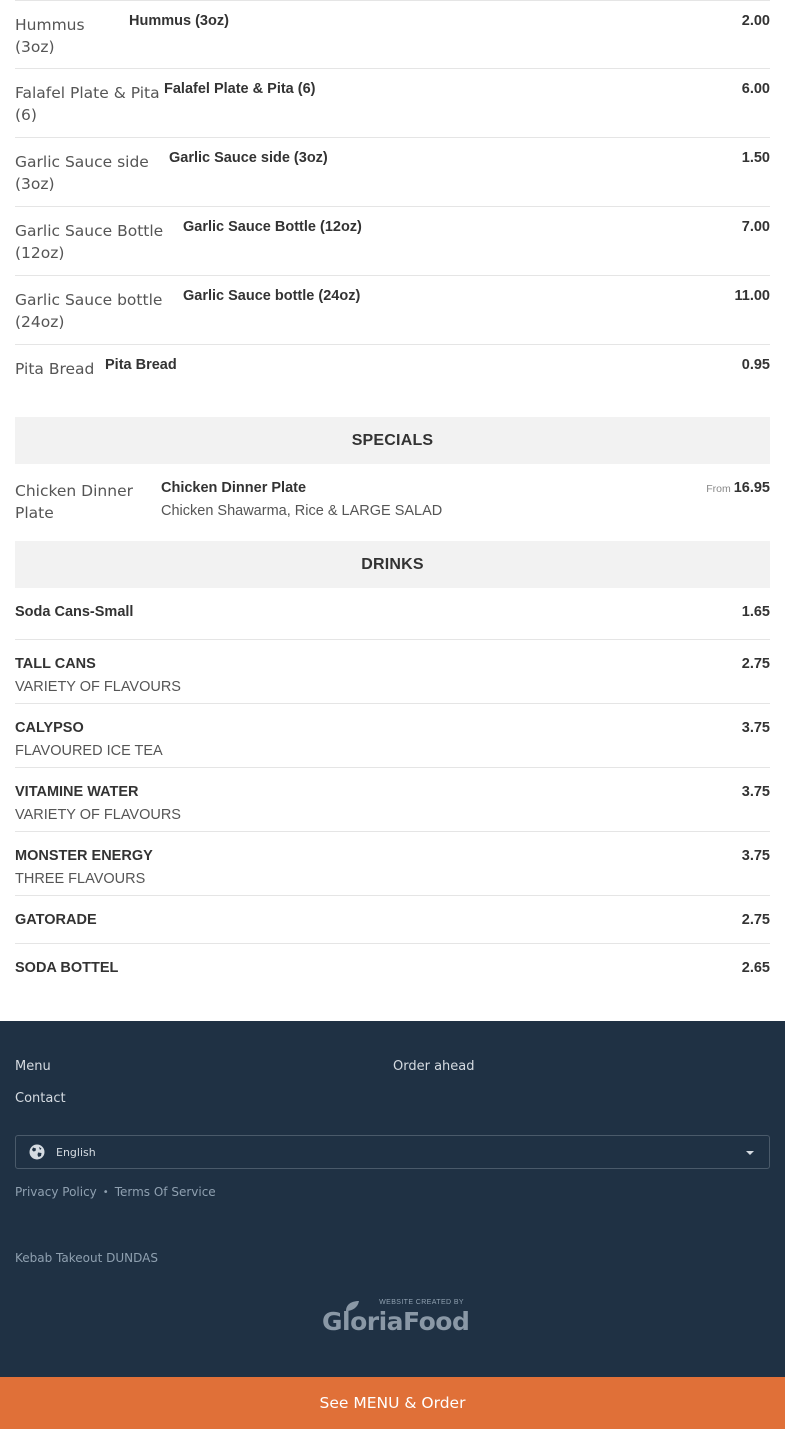  What do you see at coordinates (392, 34) in the screenshot?
I see `menu-item: Hummus (3oz) Hummus (3oz) 2.00` at bounding box center [392, 34].